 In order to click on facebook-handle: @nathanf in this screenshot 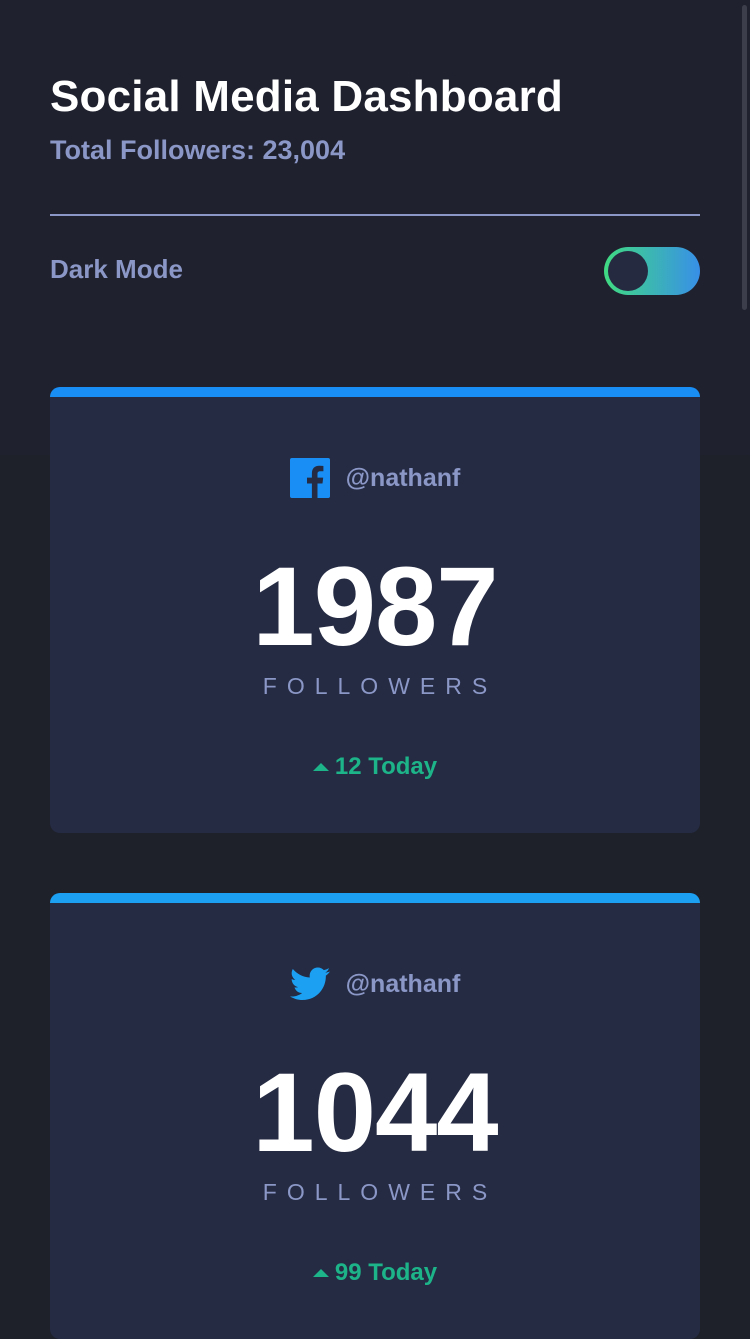, I will do `click(403, 477)`.